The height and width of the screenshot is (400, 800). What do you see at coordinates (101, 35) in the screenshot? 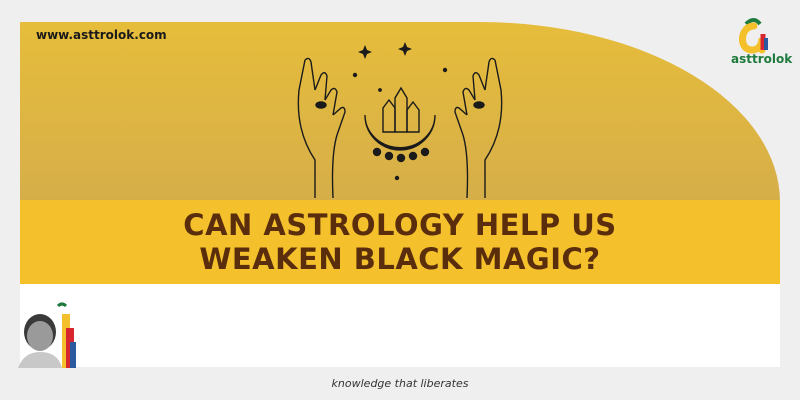
I see `website-url: www.asttrolok.com` at bounding box center [101, 35].